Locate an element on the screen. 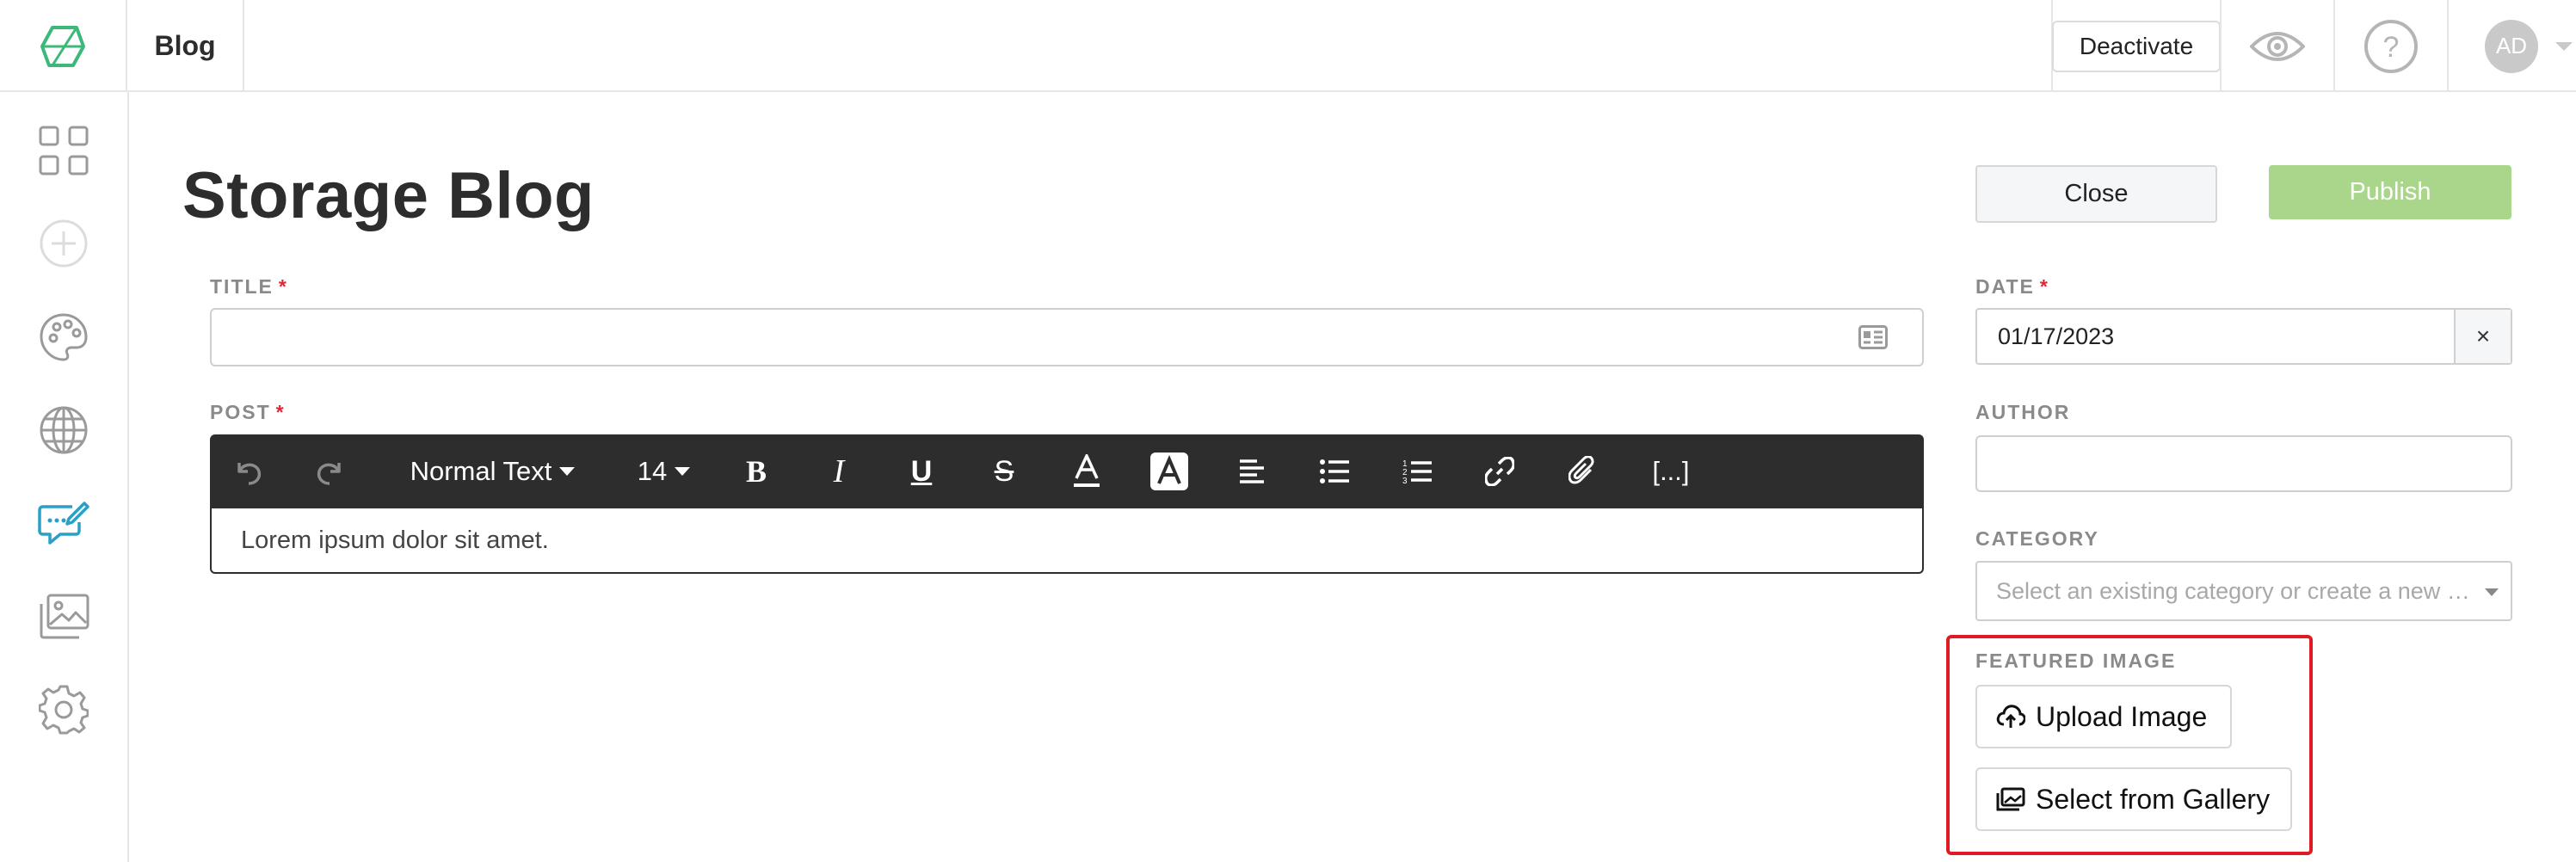 The height and width of the screenshot is (862, 2576). post-label: POST * is located at coordinates (248, 412).